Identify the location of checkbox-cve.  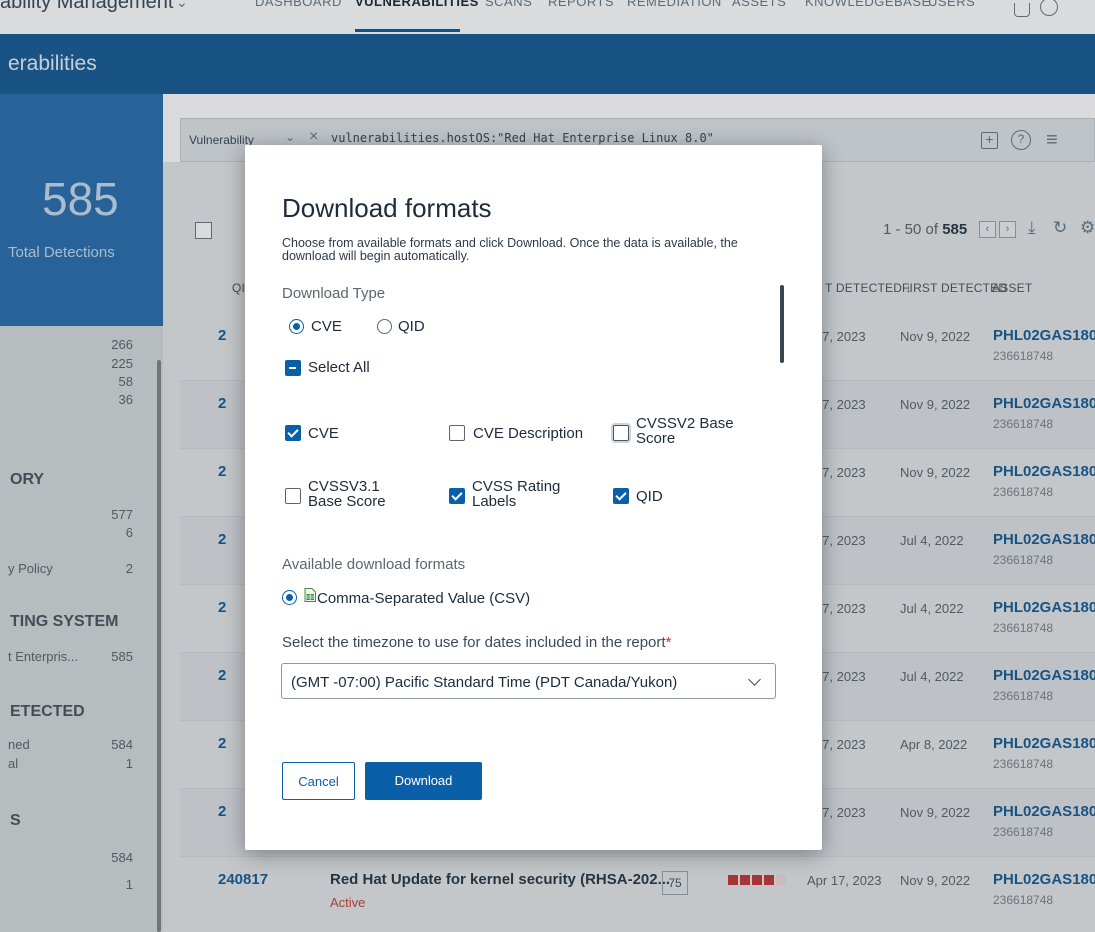
(293, 433).